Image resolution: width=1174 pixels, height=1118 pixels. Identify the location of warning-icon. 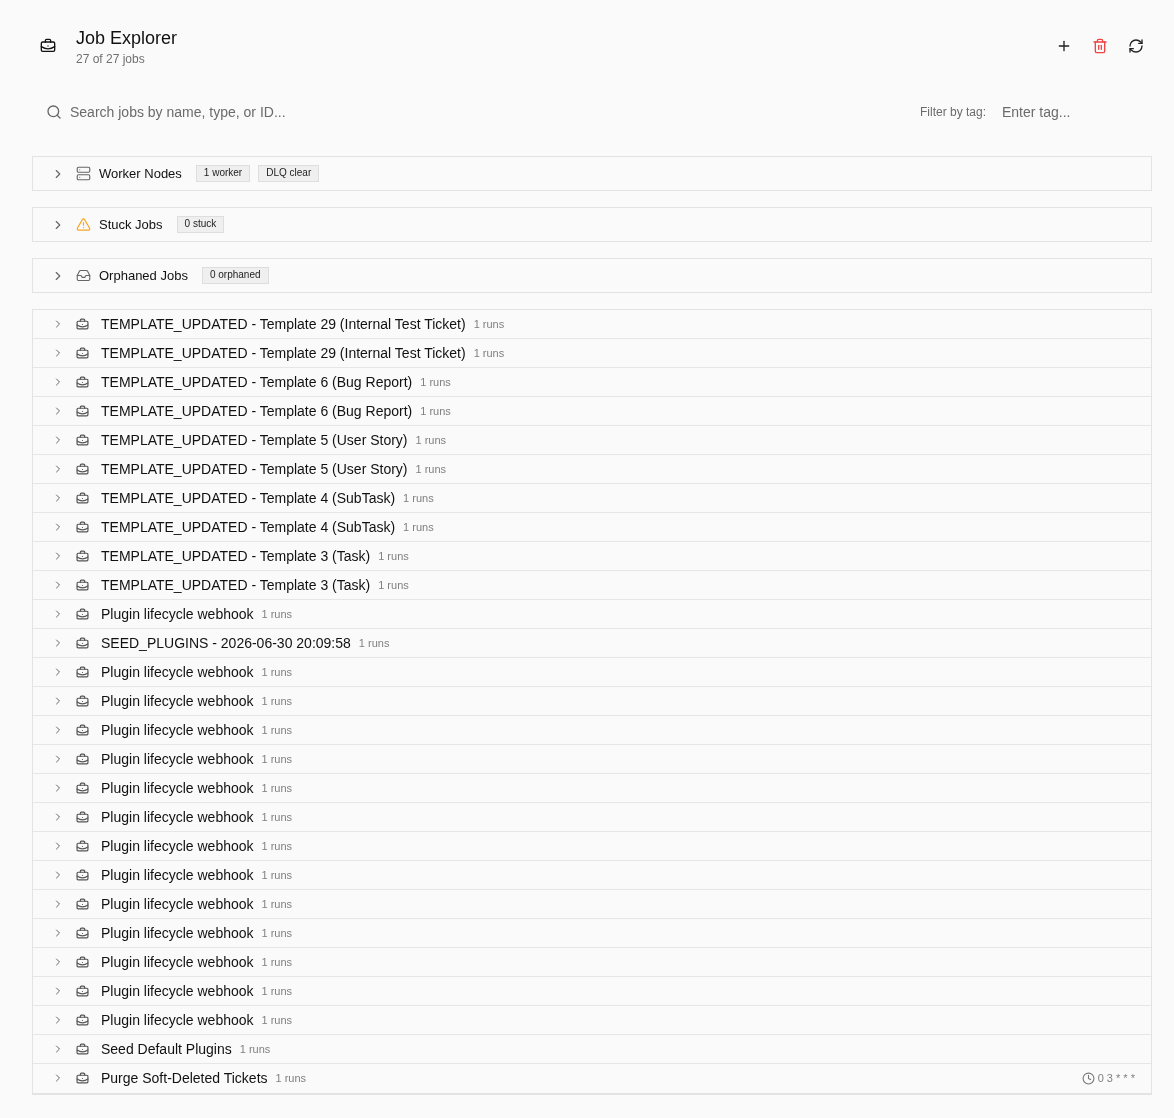
(83, 224).